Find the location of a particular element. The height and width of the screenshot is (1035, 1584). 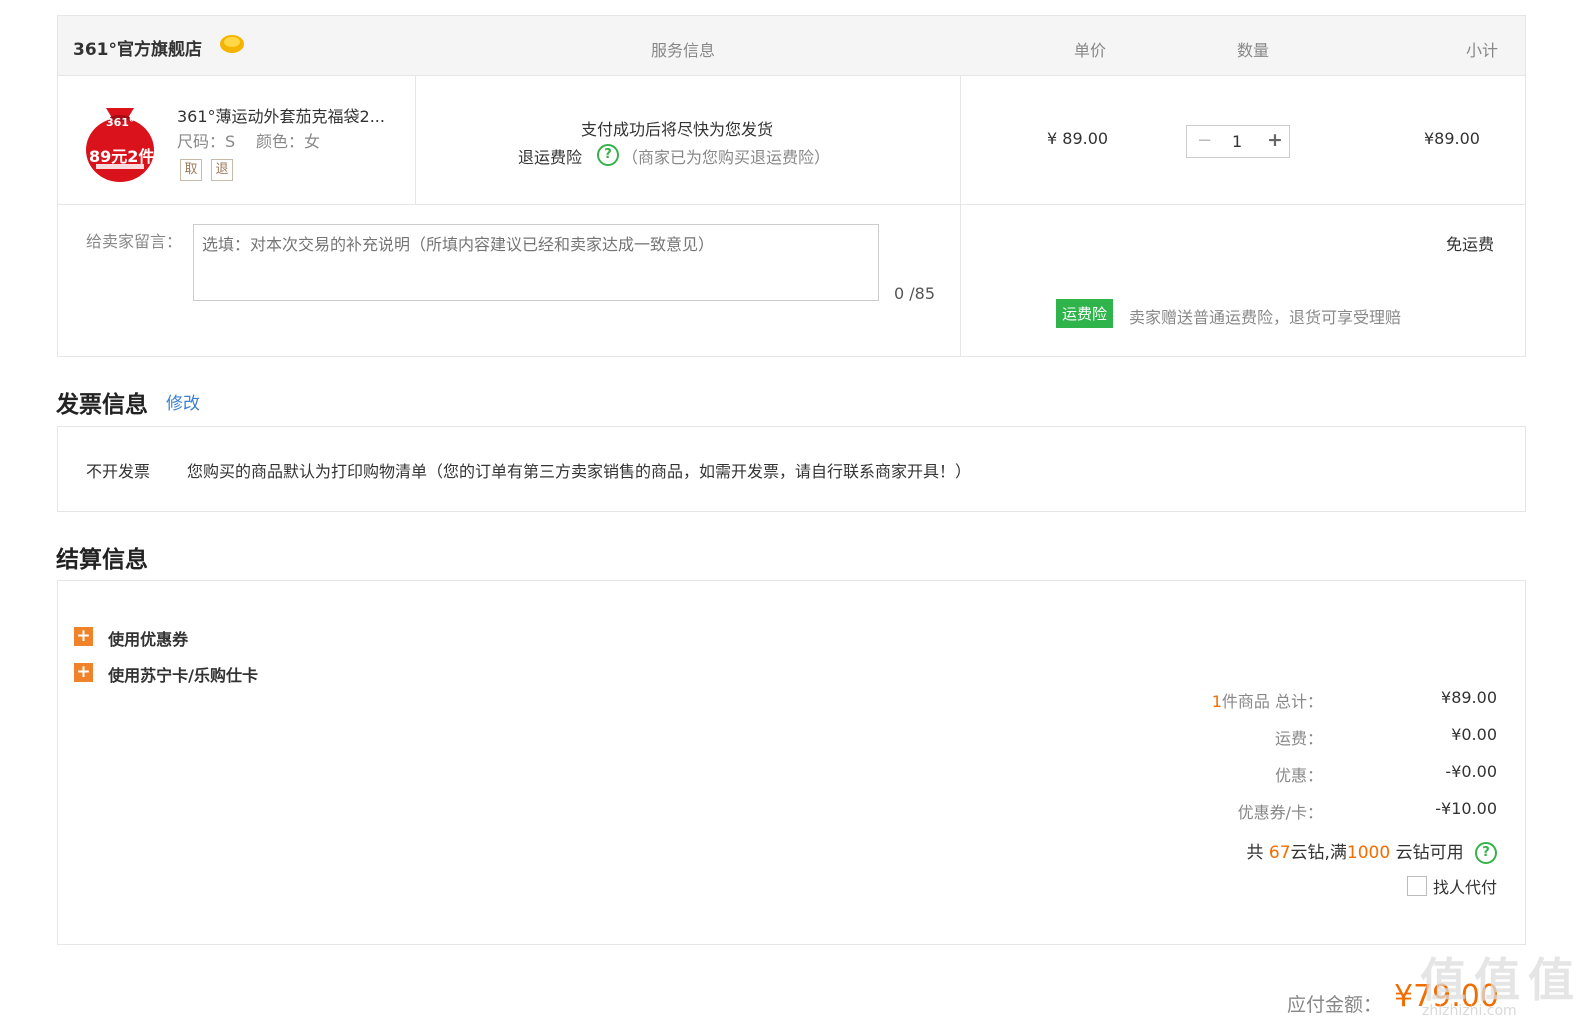

use-card-row: + 使用苏宁卡/乐购仕卡 is located at coordinates (166, 674).